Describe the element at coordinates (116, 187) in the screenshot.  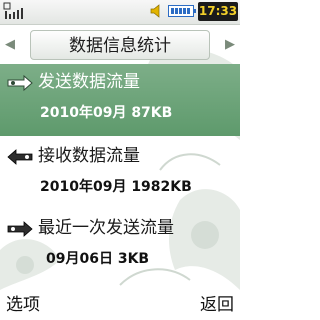
I see `list-item-value: 2010年09月 1982KB` at that location.